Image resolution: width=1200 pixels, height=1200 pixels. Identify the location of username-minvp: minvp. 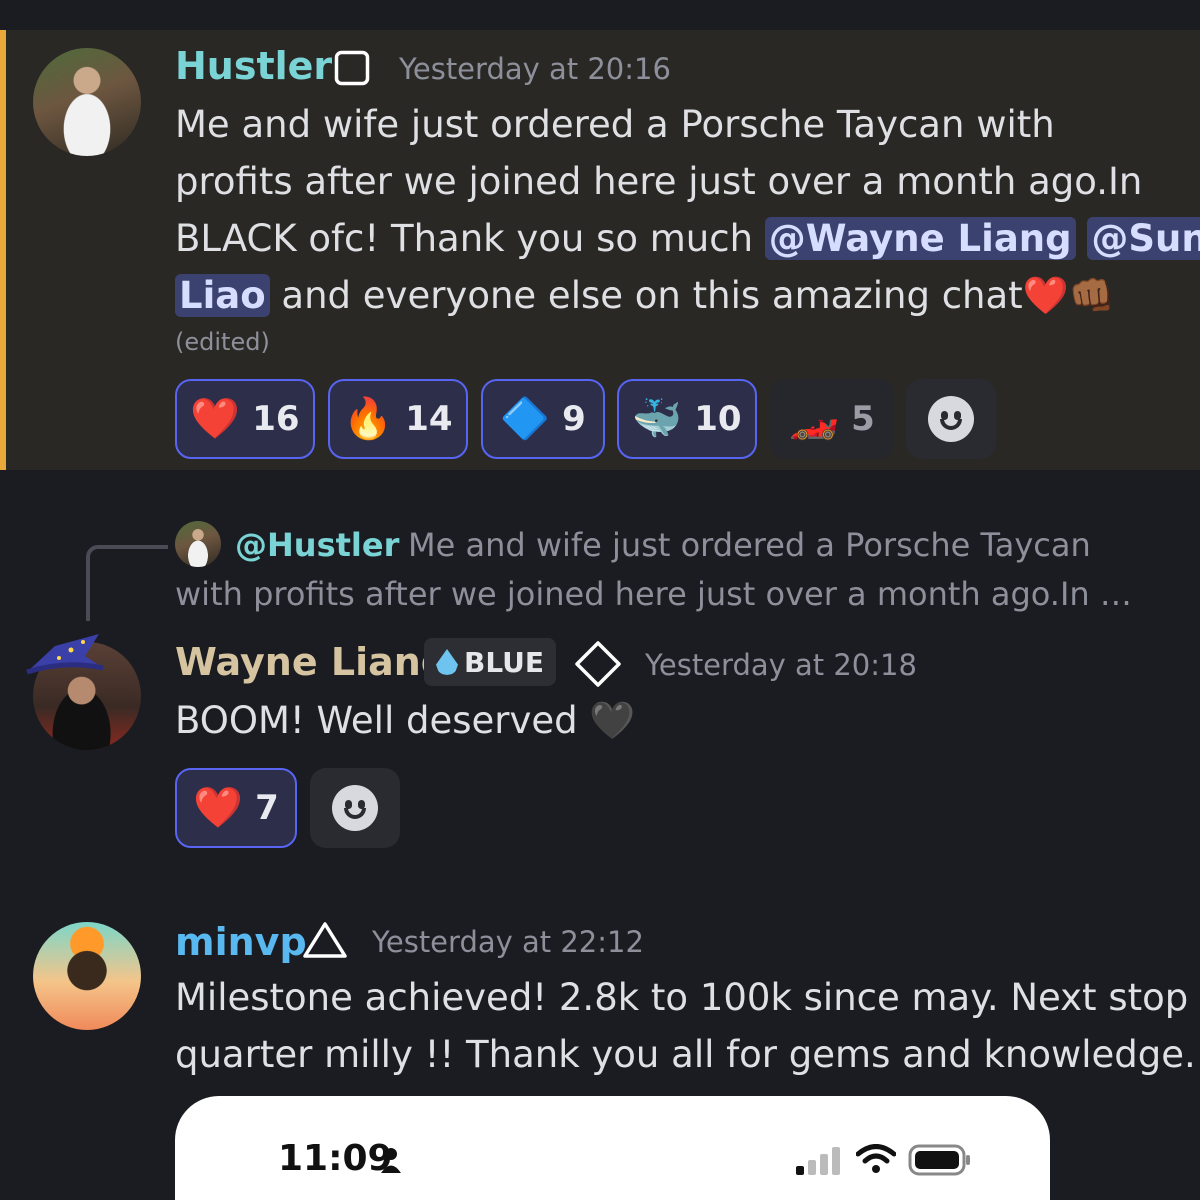
(241, 942).